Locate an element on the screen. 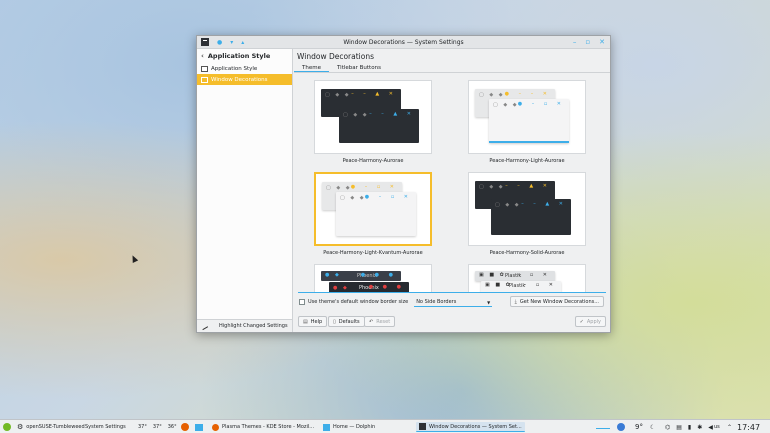  use-default-border-label: Use theme's default window border size is located at coordinates (358, 302).